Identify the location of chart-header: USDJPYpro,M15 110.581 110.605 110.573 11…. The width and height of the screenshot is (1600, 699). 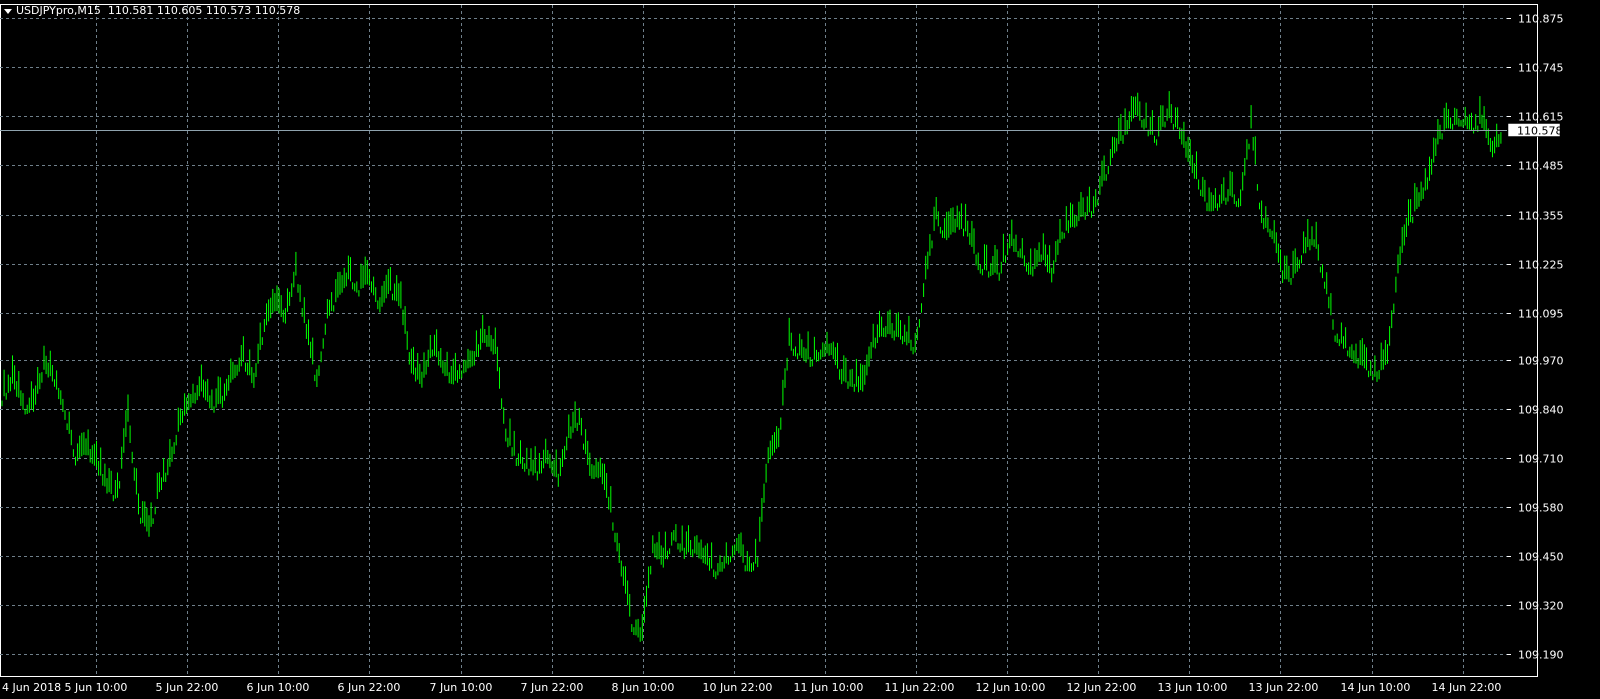
(152, 10).